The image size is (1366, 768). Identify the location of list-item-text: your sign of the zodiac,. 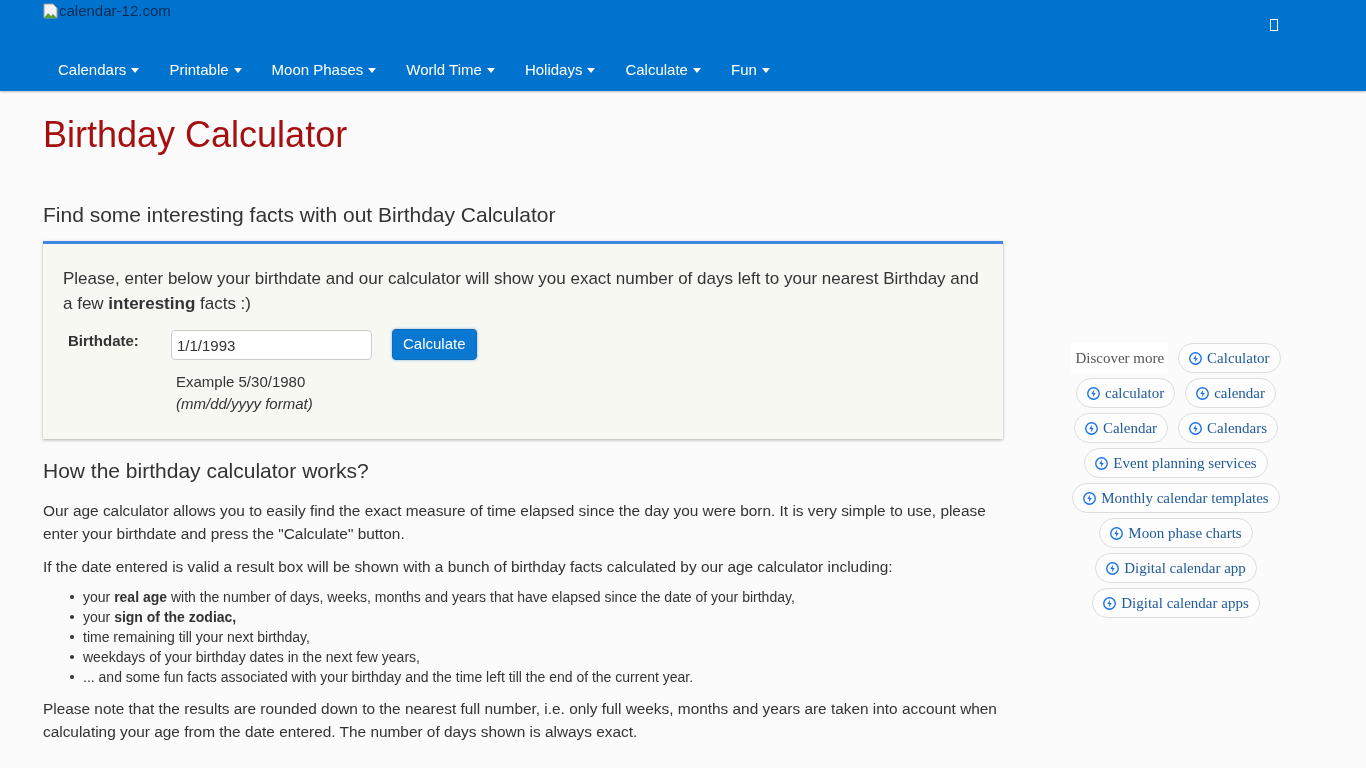
(160, 617).